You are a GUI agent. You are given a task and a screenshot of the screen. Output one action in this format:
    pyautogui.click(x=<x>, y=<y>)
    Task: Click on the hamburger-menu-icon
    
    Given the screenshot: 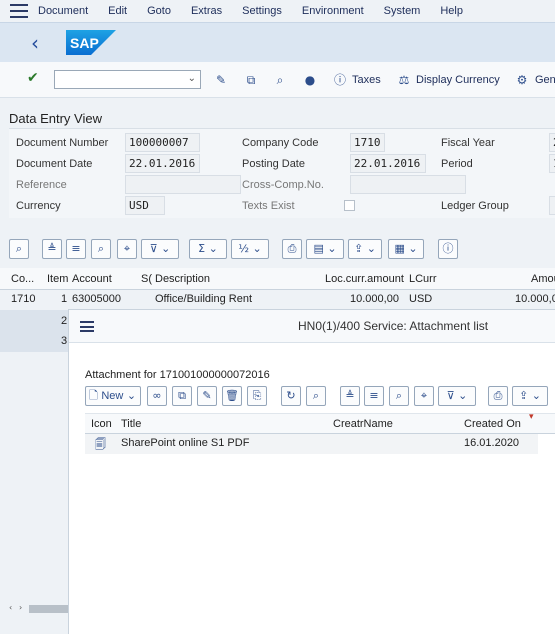 What is the action you would take?
    pyautogui.click(x=19, y=11)
    